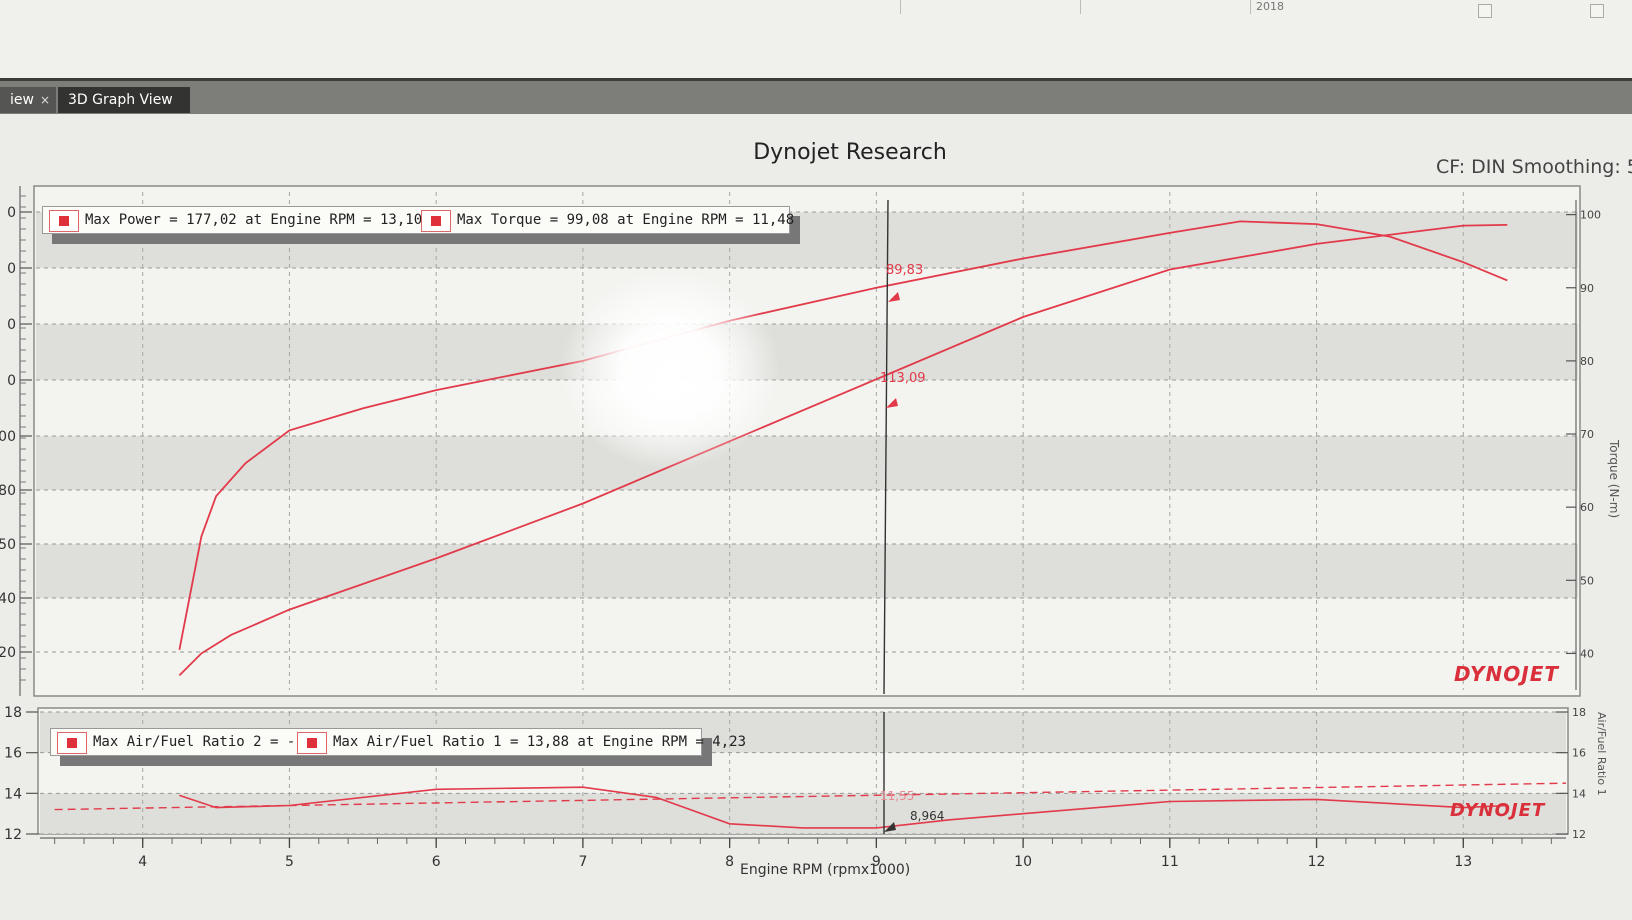  What do you see at coordinates (203, 742) in the screenshot?
I see `legend-afr2-text: Max Air/Fuel Ratio 2 = ---` at bounding box center [203, 742].